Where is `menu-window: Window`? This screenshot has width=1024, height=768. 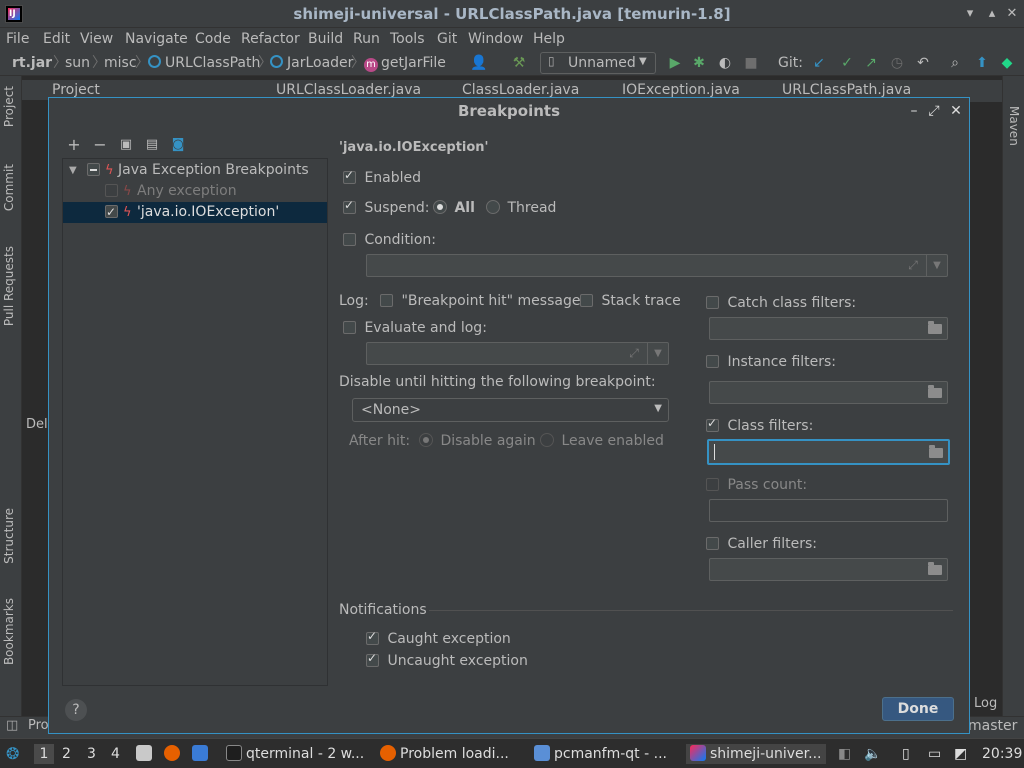 menu-window: Window is located at coordinates (495, 39).